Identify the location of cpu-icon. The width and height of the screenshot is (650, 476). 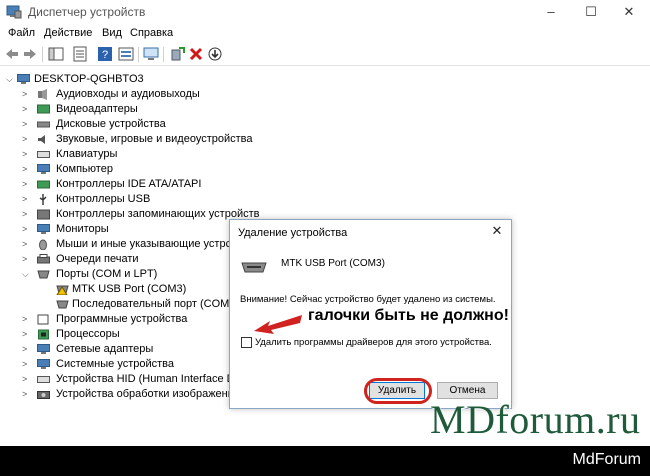
(43, 334).